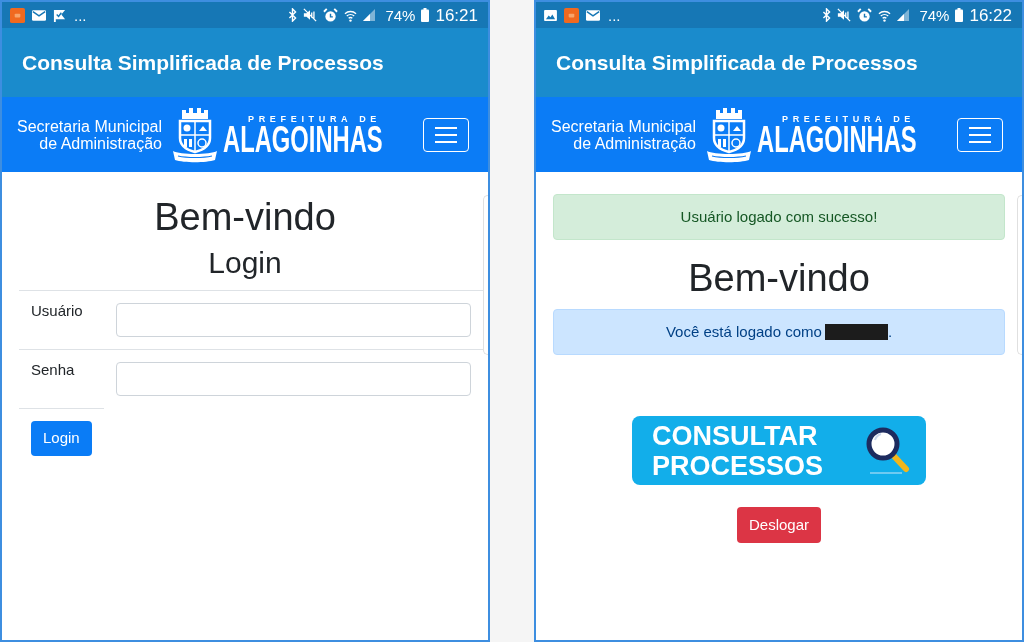 The image size is (1024, 642). I want to click on login-button: Login, so click(61, 438).